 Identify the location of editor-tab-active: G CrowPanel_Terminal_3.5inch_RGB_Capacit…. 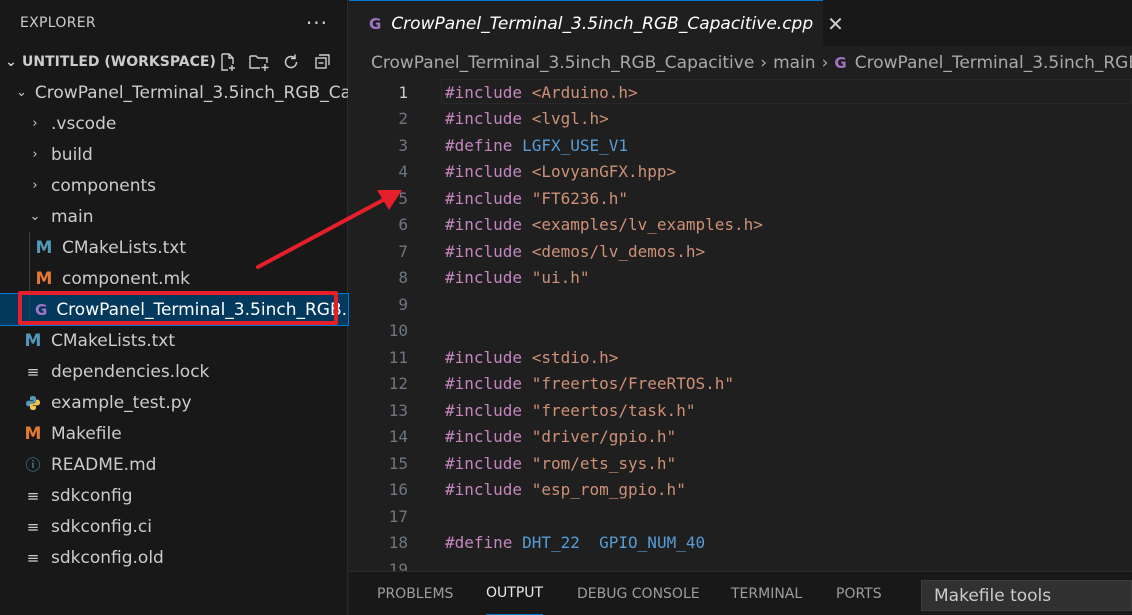
(596, 23).